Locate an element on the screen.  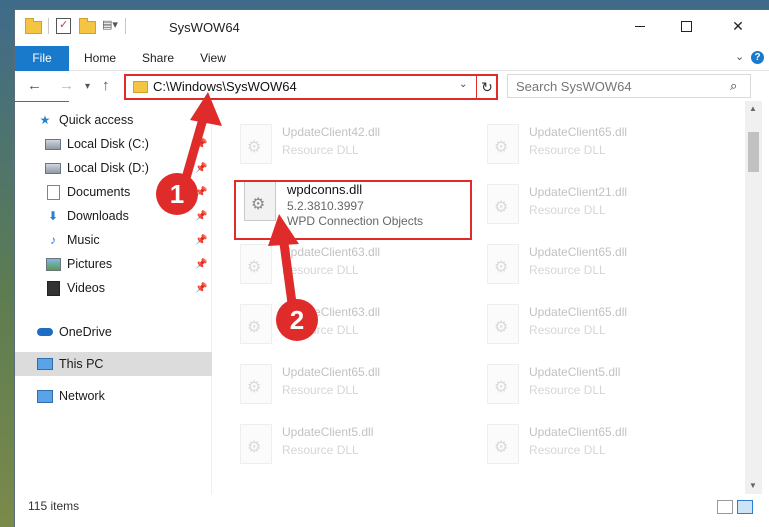
annotation-arrows is located at coordinates (238, 207).